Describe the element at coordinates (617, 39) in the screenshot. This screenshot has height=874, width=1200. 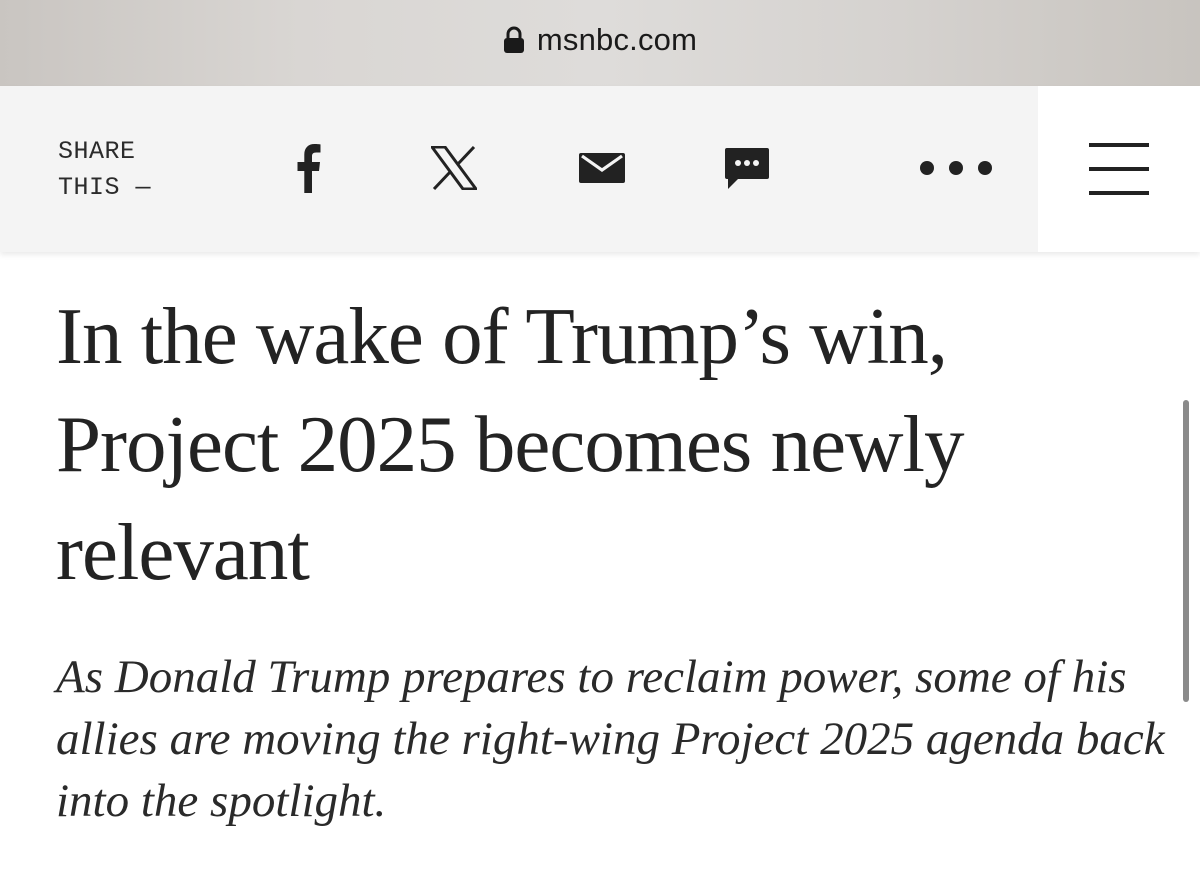
I see `url-text: msnbc.com` at that location.